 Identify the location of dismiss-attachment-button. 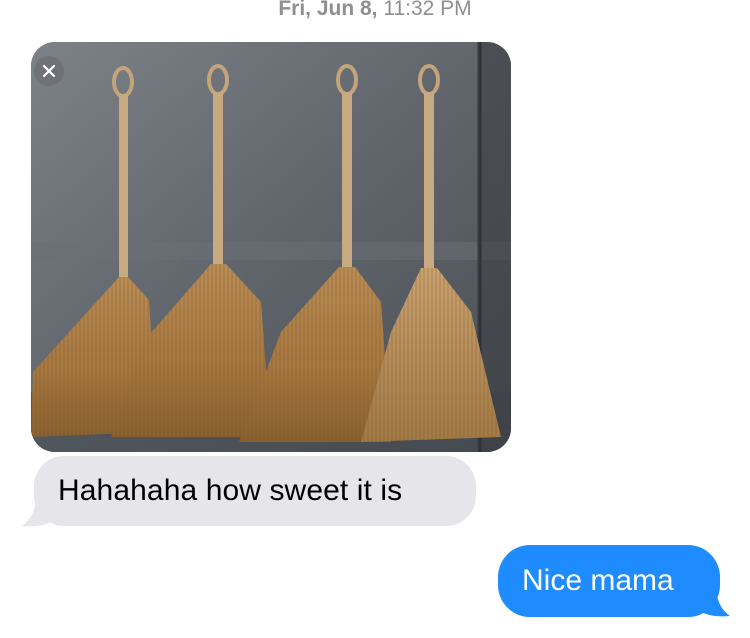
(49, 71).